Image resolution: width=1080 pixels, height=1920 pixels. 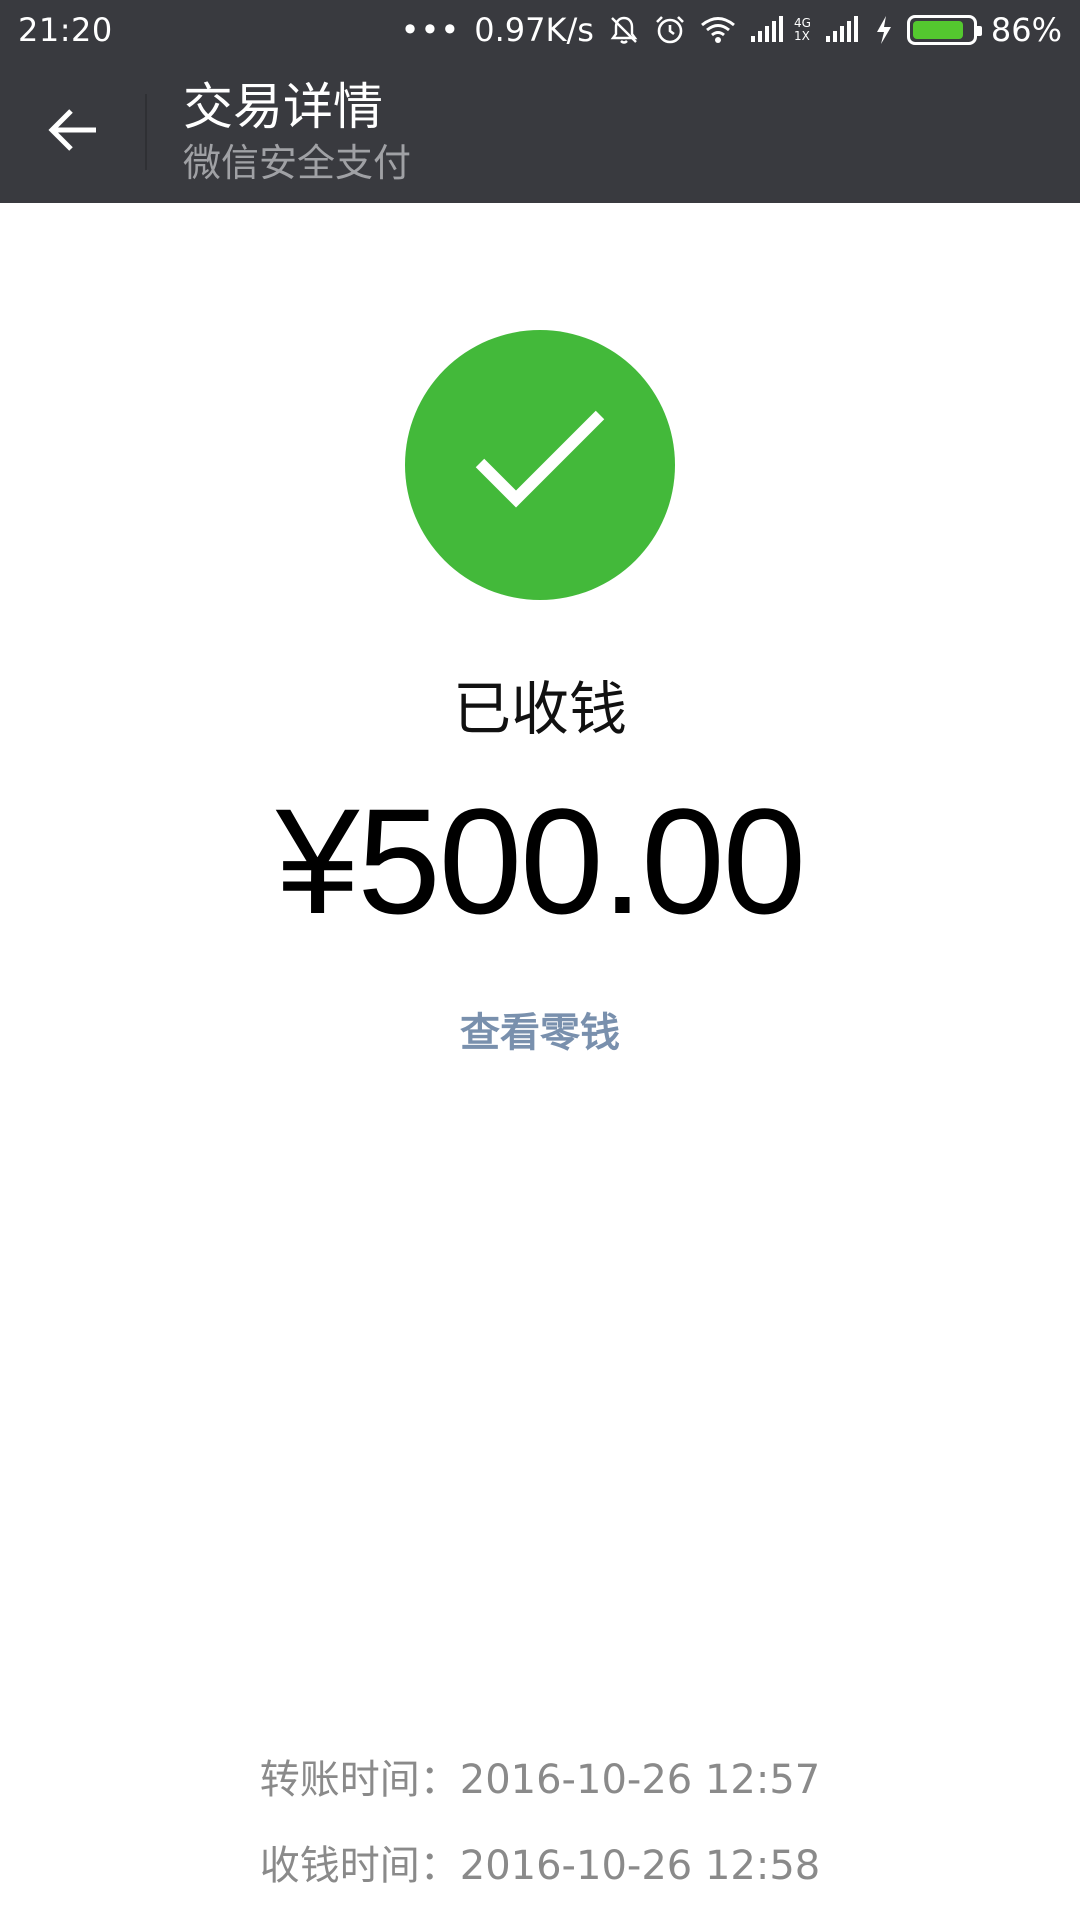 I want to click on battery-percent: 86%, so click(x=1026, y=30).